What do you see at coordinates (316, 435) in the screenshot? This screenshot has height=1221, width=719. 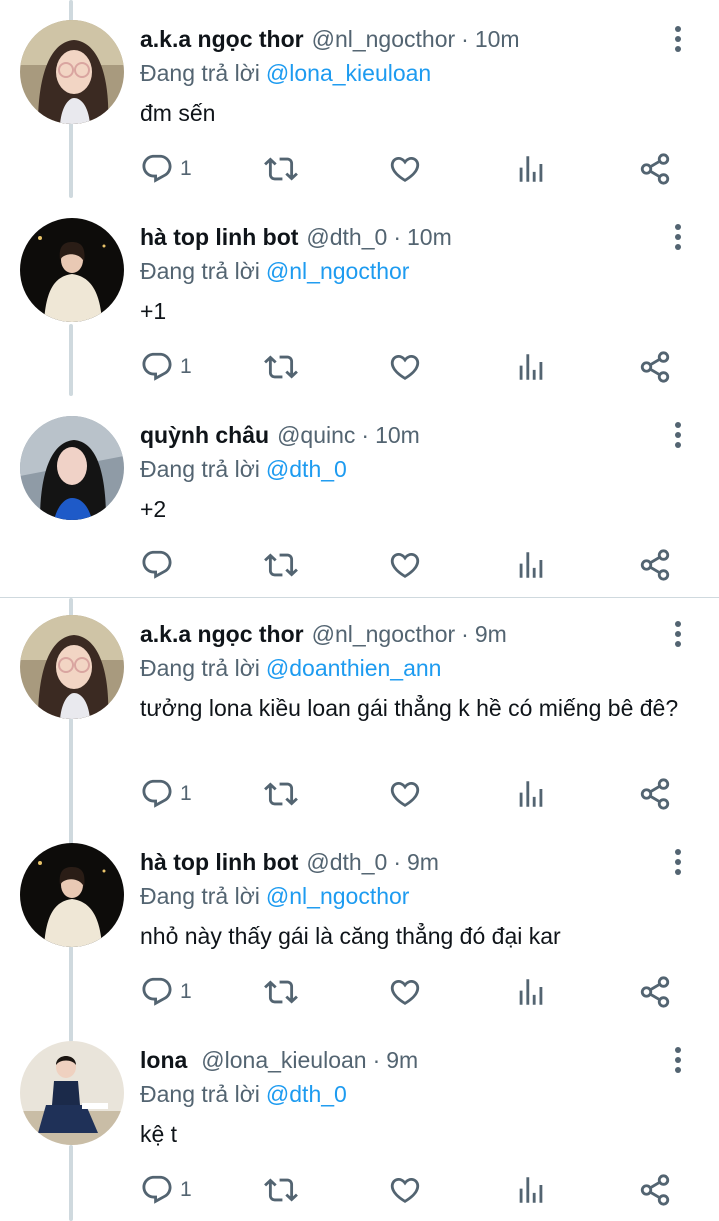 I see `user-handle: @quinc` at bounding box center [316, 435].